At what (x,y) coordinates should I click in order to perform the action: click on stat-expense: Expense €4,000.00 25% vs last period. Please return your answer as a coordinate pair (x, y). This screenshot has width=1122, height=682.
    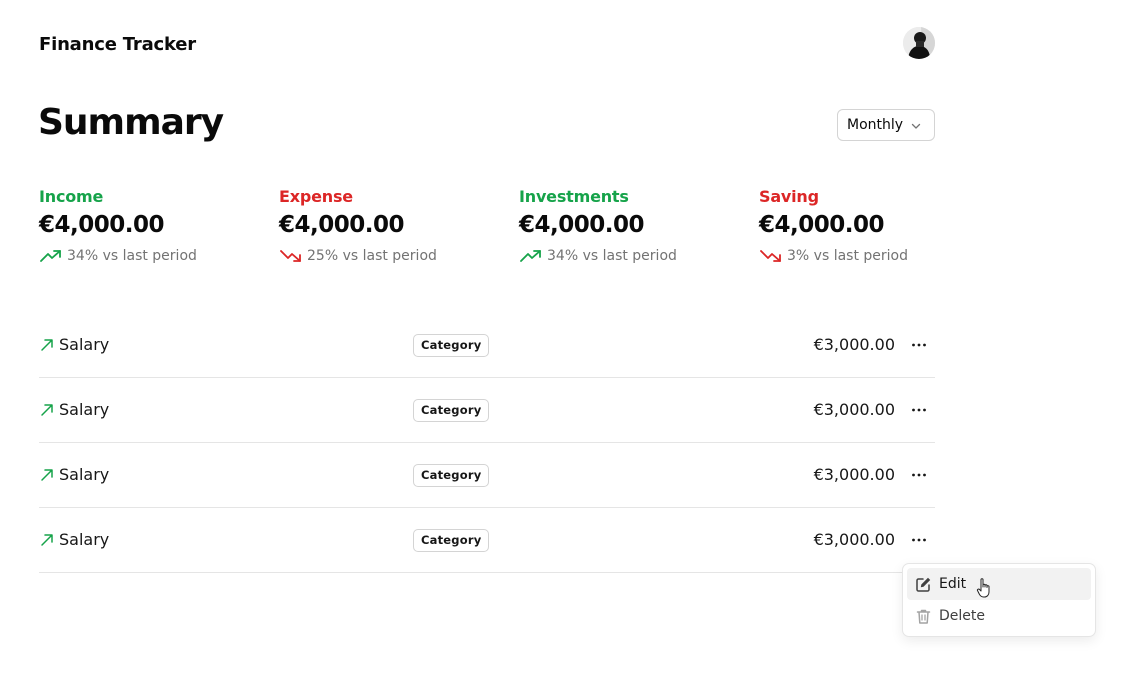
    Looking at the image, I should click on (394, 225).